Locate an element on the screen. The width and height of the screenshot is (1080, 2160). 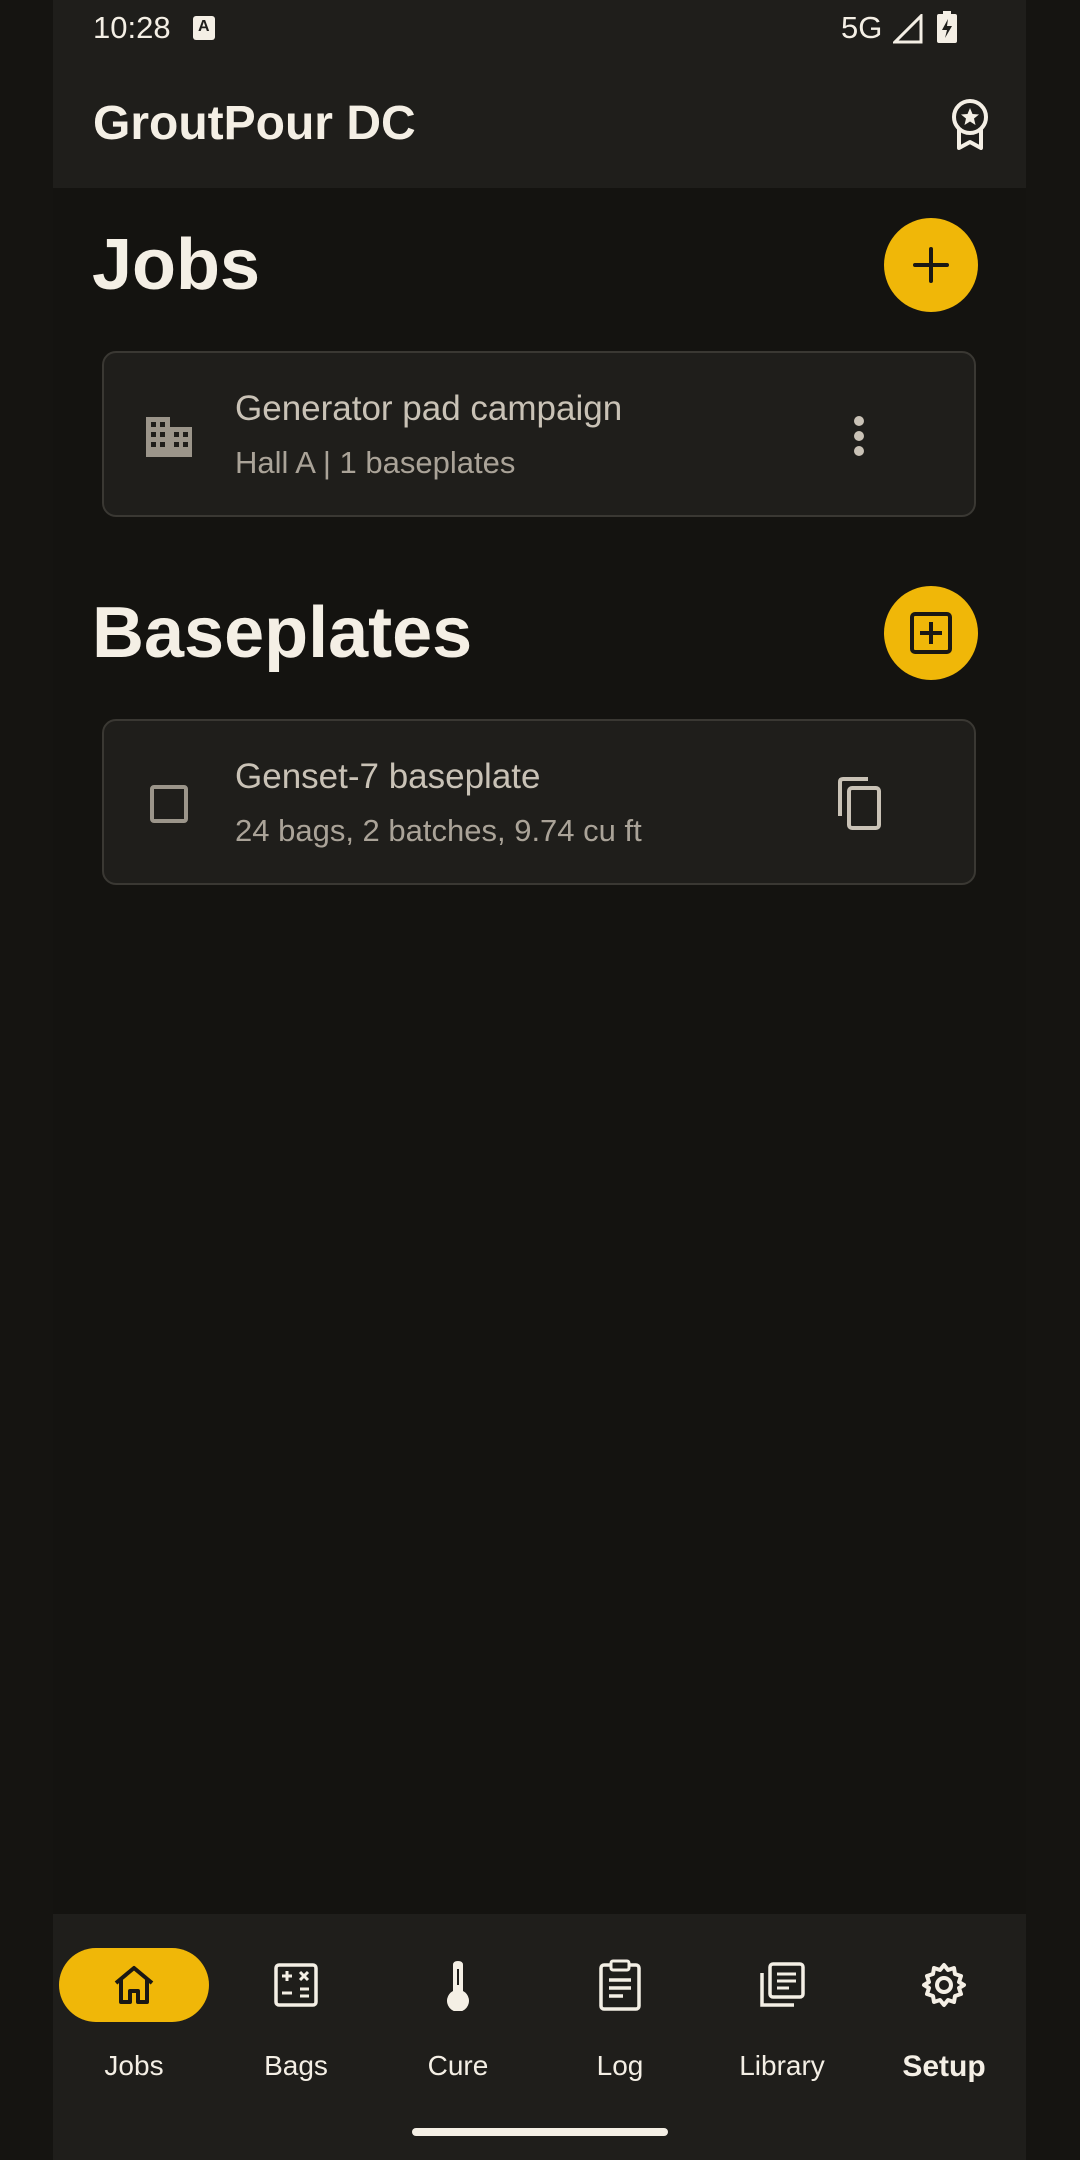
gear-icon is located at coordinates (944, 1985).